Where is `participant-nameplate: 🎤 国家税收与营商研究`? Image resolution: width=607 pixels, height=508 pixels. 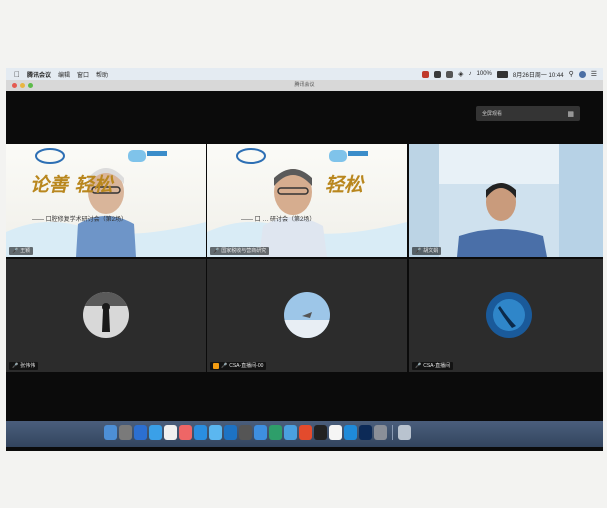
participant-nameplate: 🎤 国家税收与营商研究 is located at coordinates (240, 251).